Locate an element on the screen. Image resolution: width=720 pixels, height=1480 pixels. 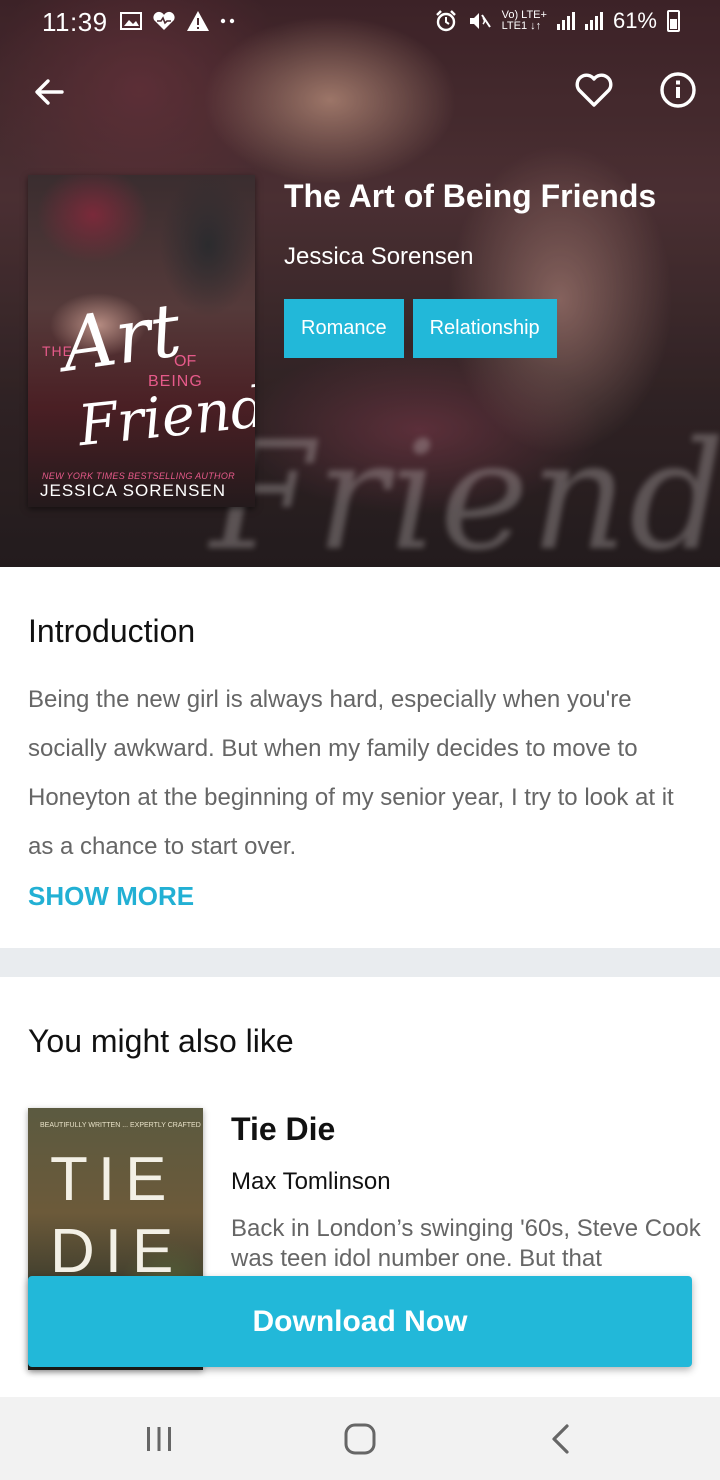
recommended-book-author: Max Tomlinson is located at coordinates (311, 1181).